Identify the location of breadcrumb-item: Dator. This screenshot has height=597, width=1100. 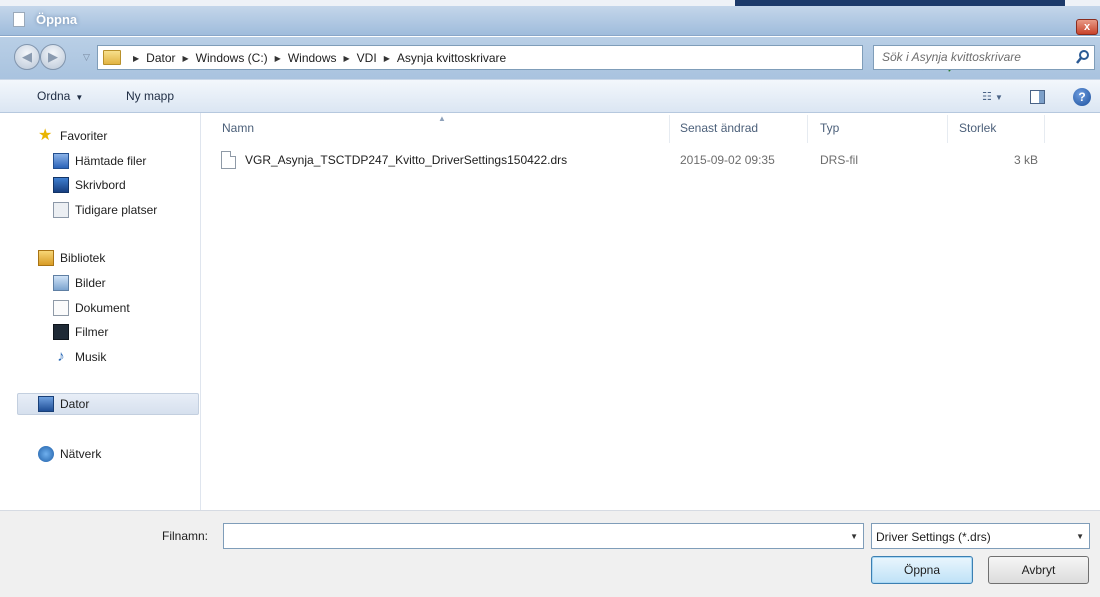
(160, 58).